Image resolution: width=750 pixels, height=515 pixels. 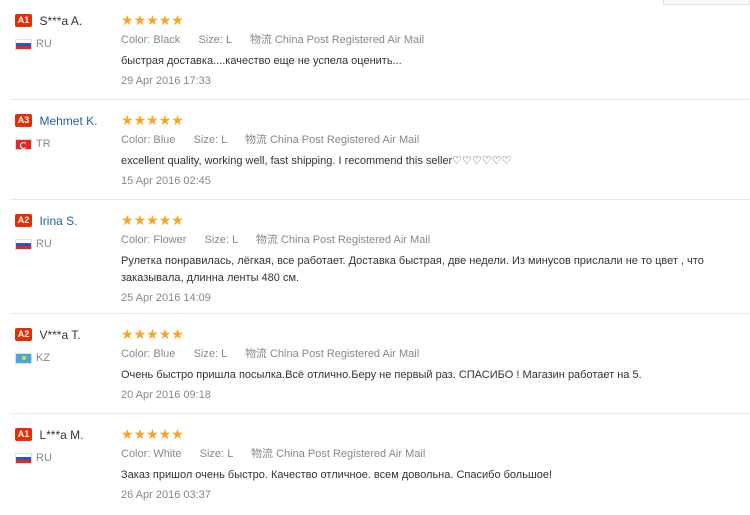 I want to click on reviewer-name: S***a A., so click(x=61, y=20).